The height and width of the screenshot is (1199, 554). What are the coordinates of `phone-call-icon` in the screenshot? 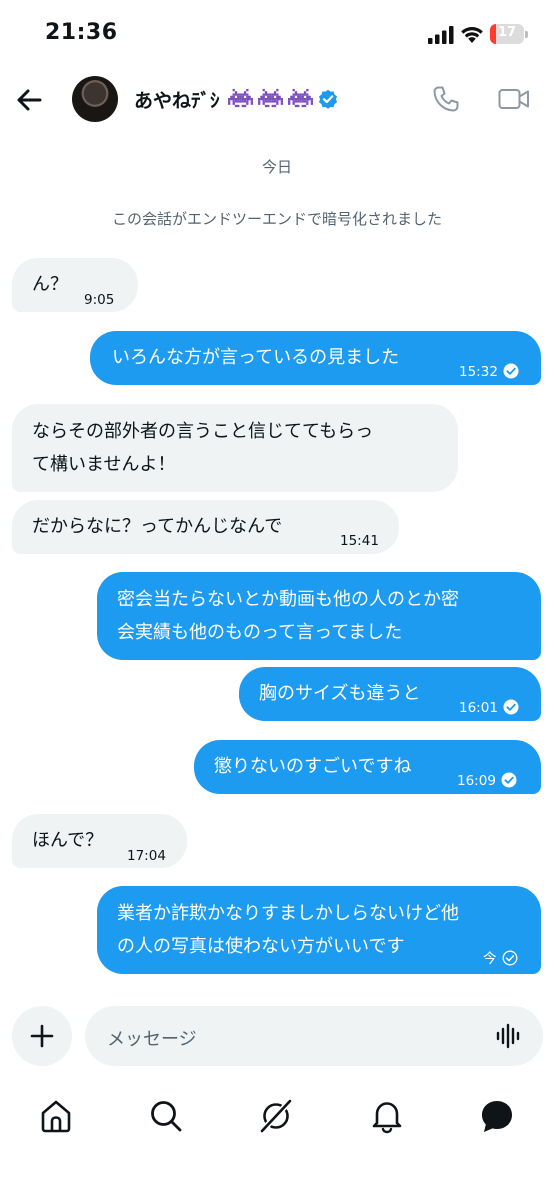 It's located at (446, 99).